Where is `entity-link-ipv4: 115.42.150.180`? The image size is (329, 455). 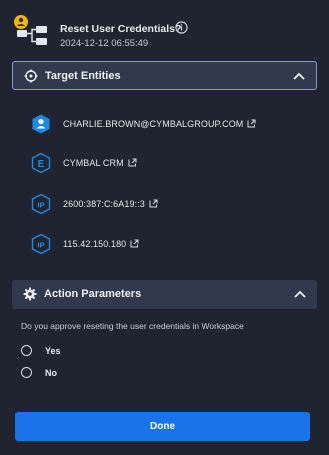 entity-link-ipv4: 115.42.150.180 is located at coordinates (94, 244).